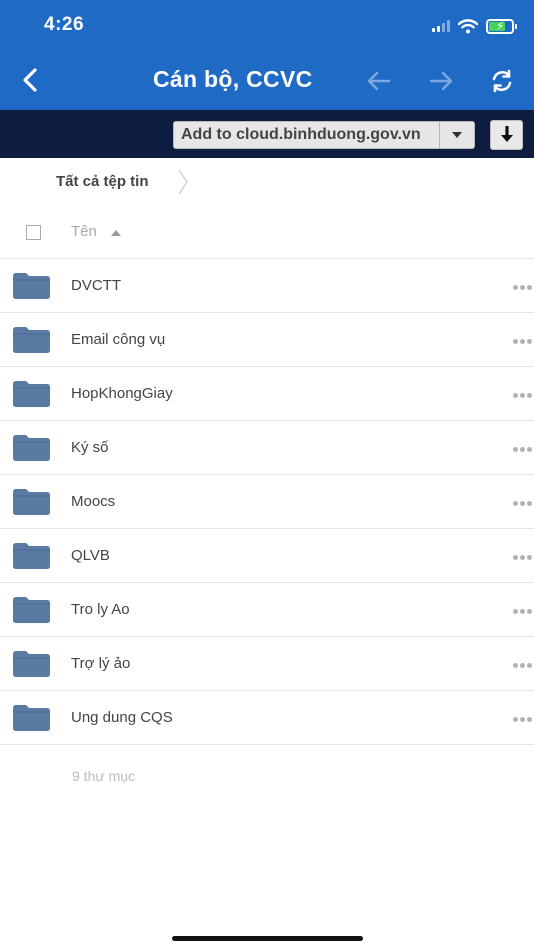 The height and width of the screenshot is (950, 534). Describe the element at coordinates (118, 339) in the screenshot. I see `folder-name: Email công vụ` at that location.